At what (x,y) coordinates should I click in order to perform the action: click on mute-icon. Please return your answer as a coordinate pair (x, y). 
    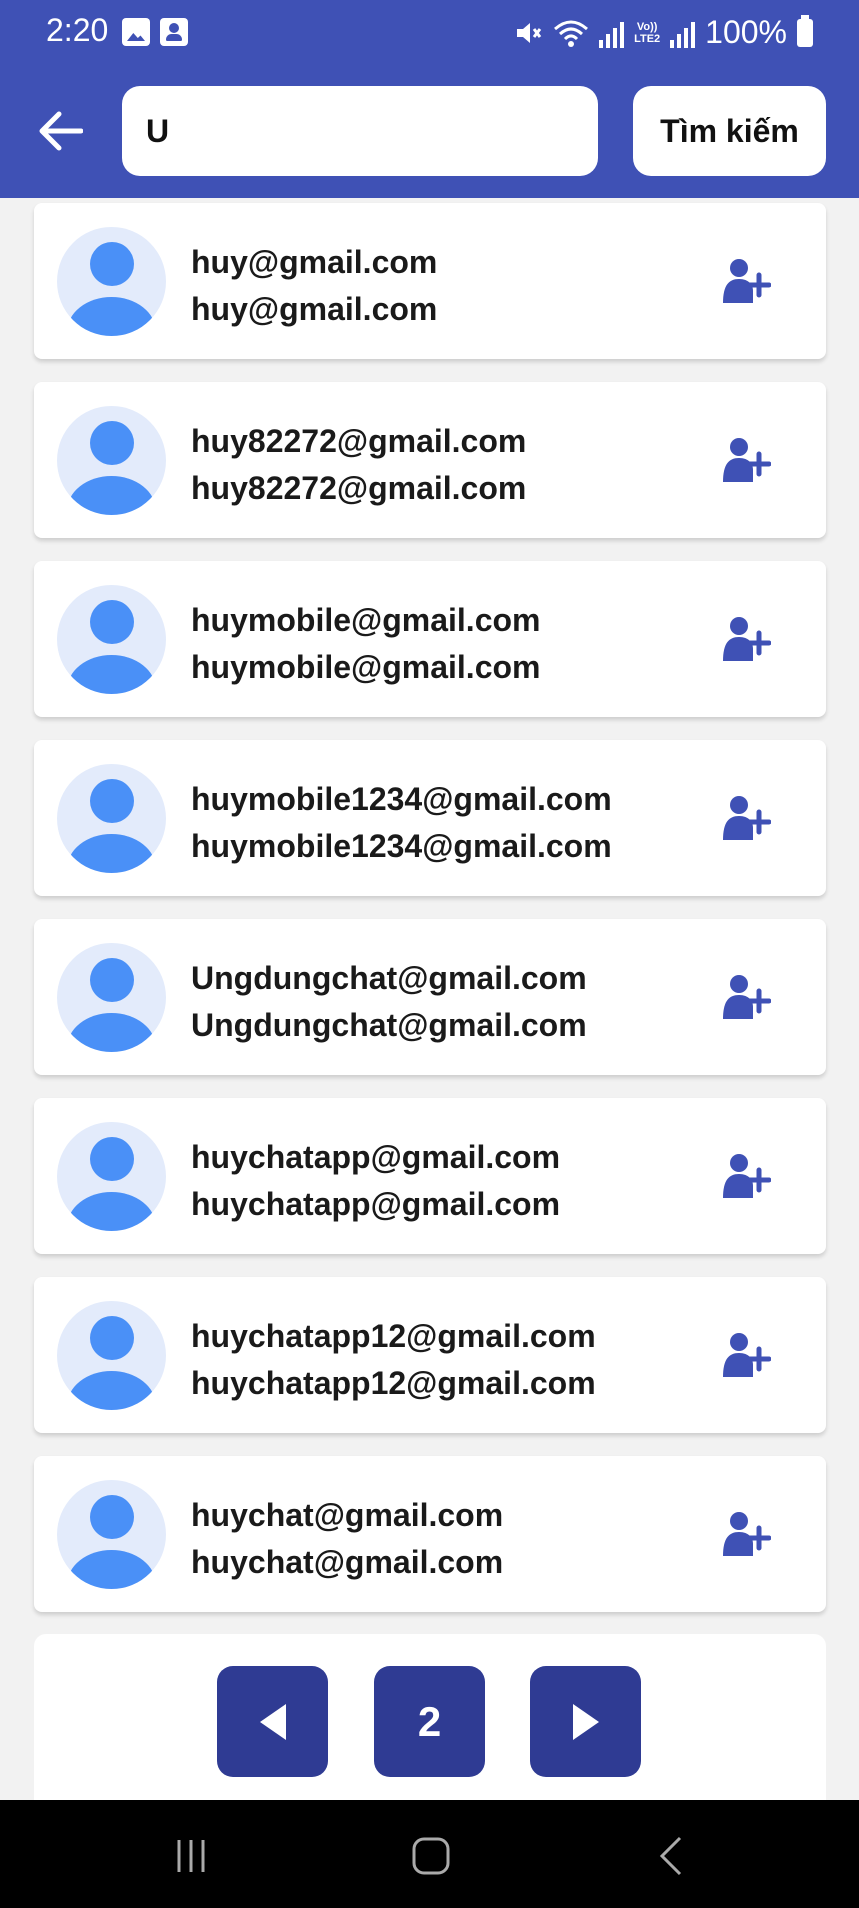
    Looking at the image, I should click on (529, 32).